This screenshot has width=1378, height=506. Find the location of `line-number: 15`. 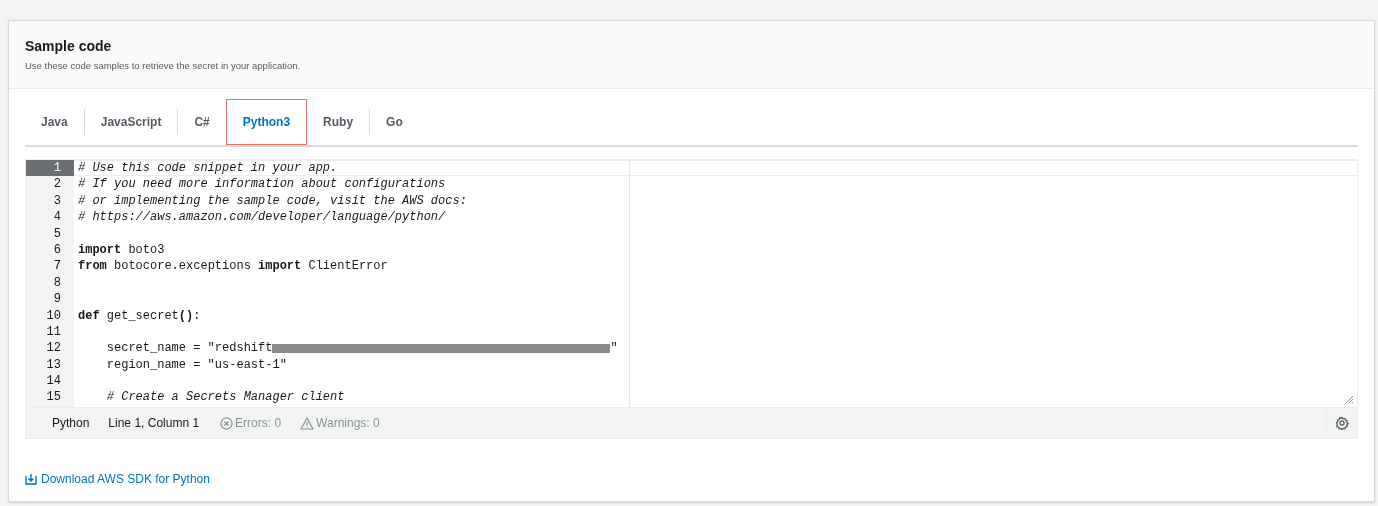

line-number: 15 is located at coordinates (53, 397).